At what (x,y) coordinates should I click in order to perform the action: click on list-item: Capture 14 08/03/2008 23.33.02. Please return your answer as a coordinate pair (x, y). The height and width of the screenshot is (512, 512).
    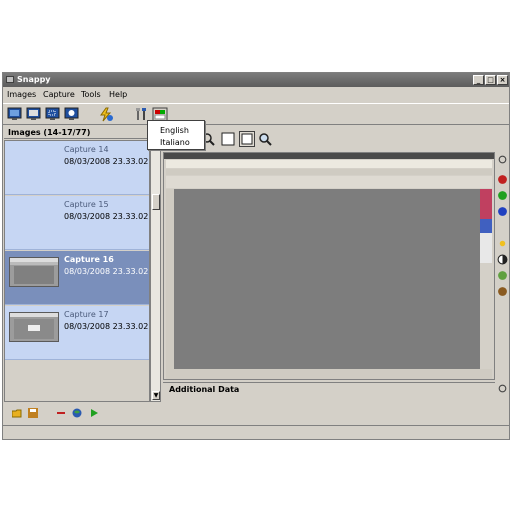
    Looking at the image, I should click on (77, 168).